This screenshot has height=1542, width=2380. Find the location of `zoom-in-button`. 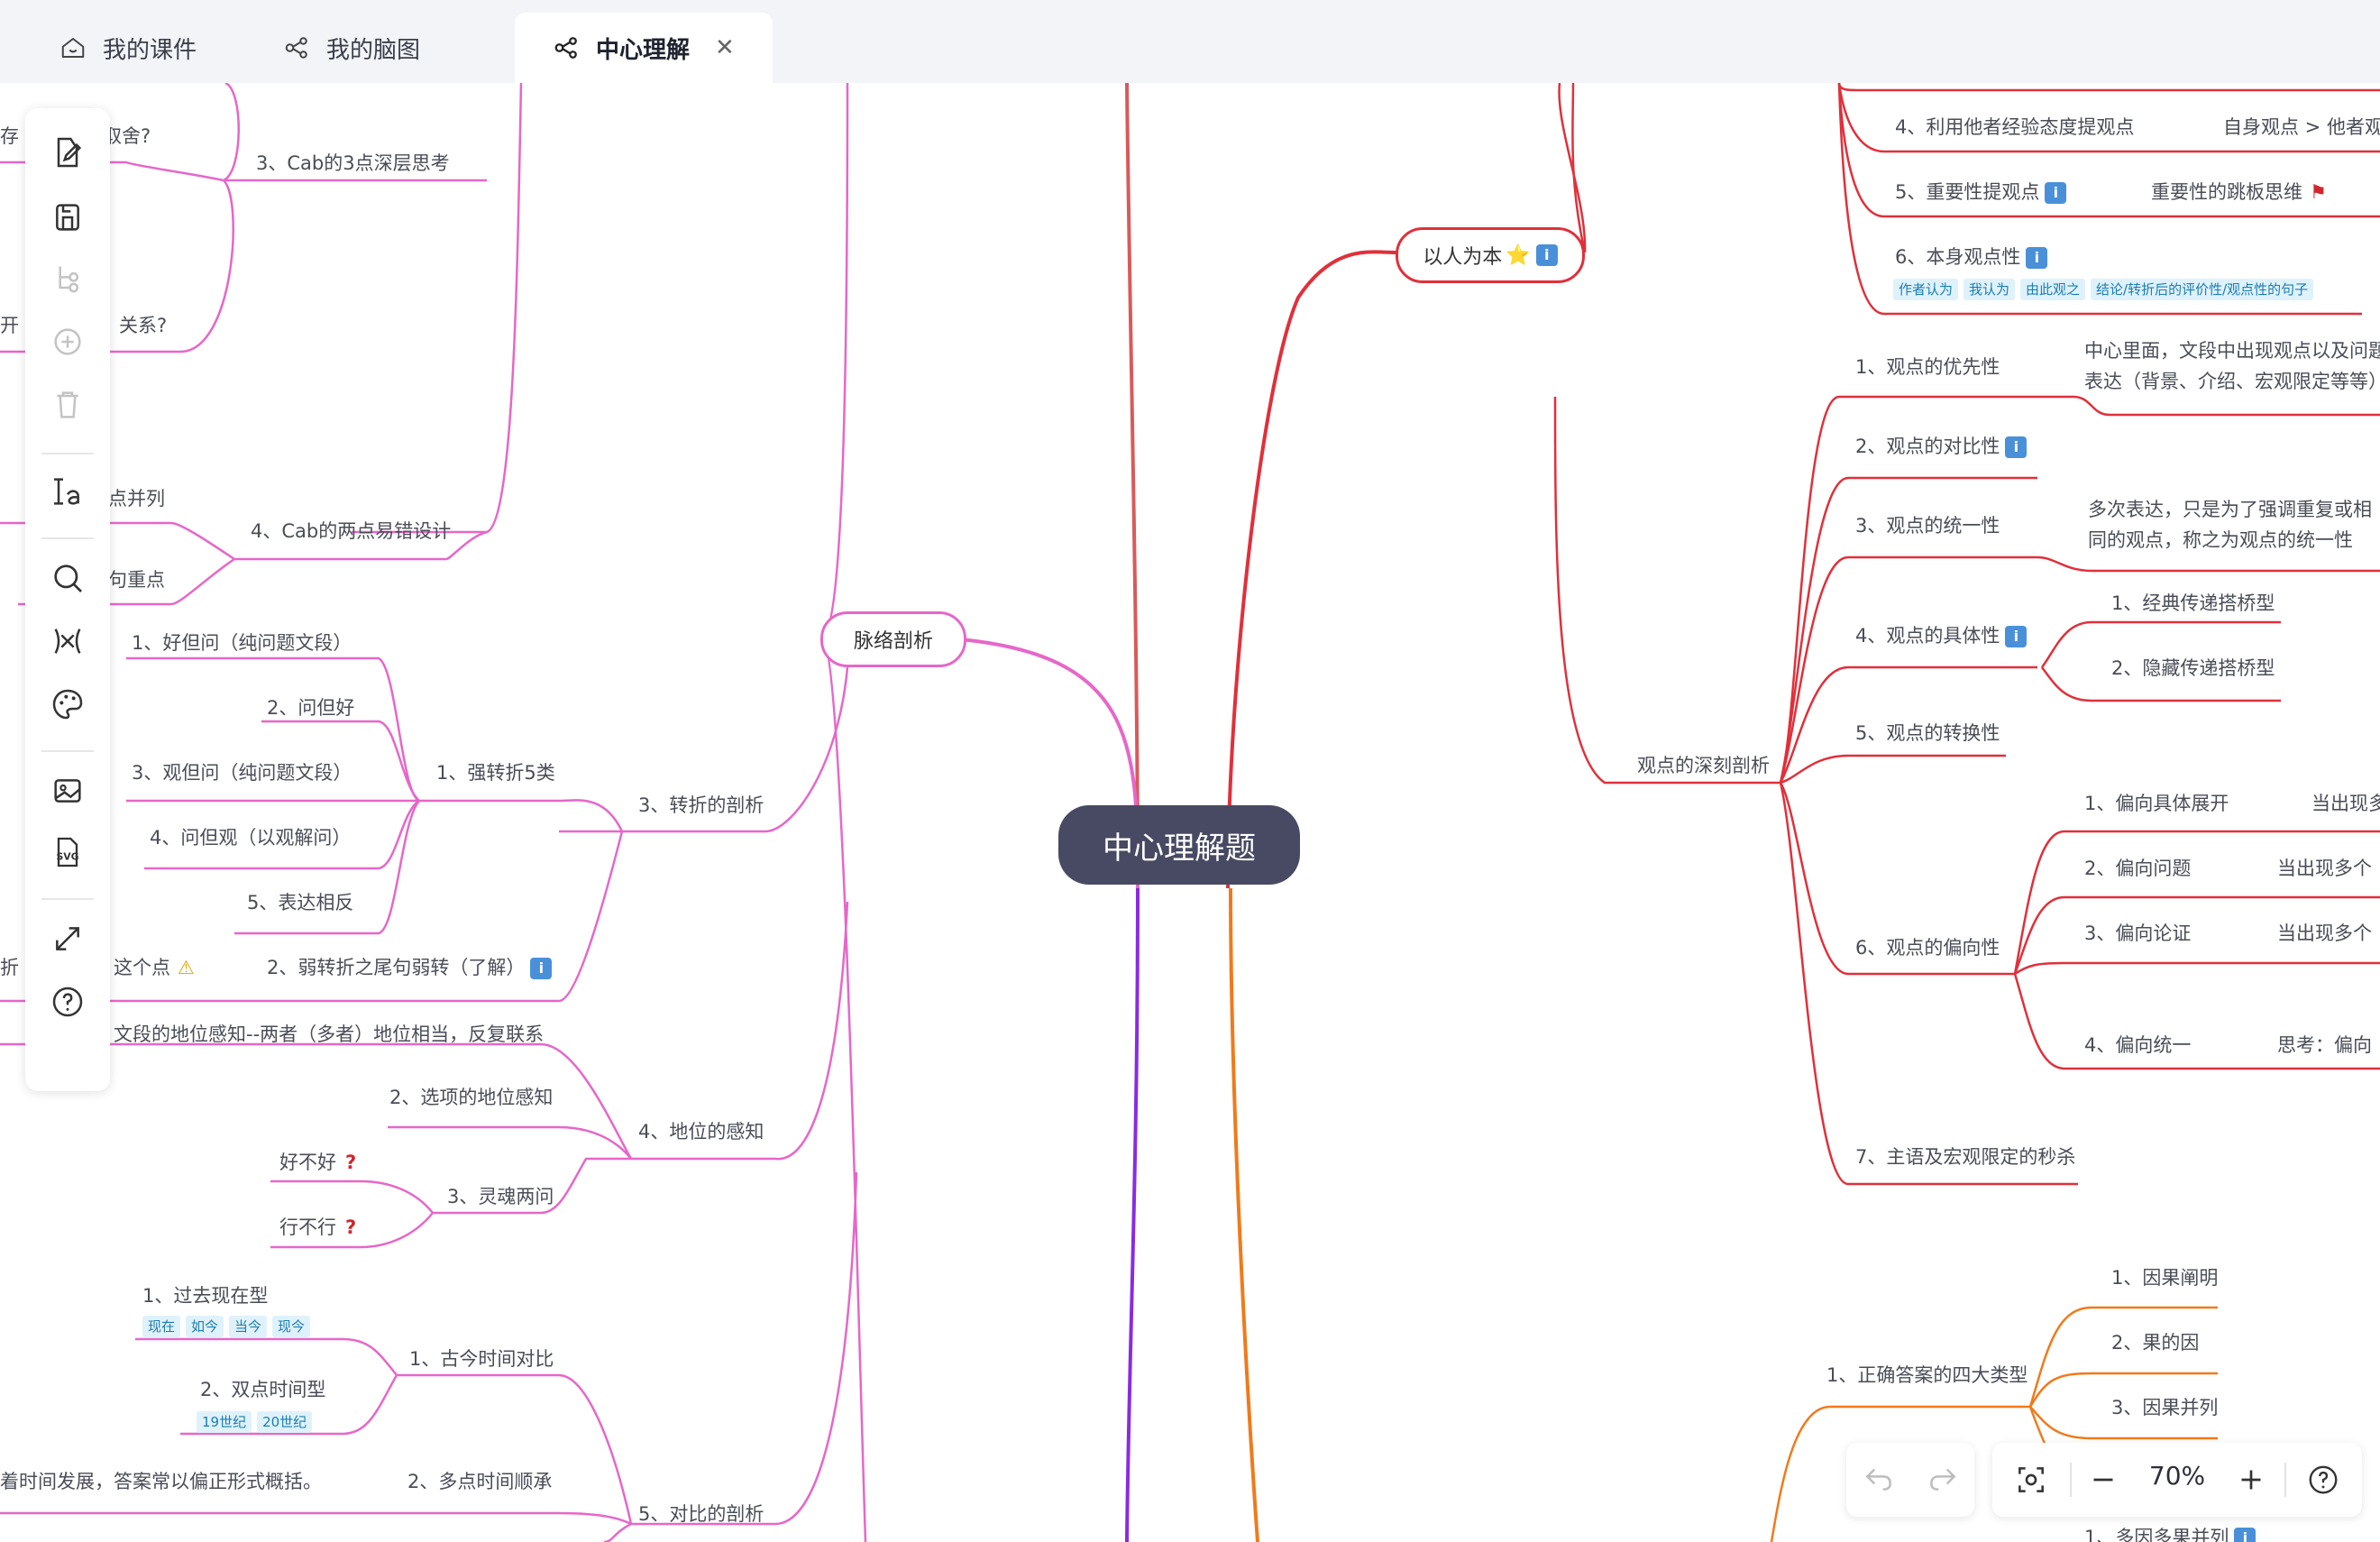

zoom-in-button is located at coordinates (2251, 1480).